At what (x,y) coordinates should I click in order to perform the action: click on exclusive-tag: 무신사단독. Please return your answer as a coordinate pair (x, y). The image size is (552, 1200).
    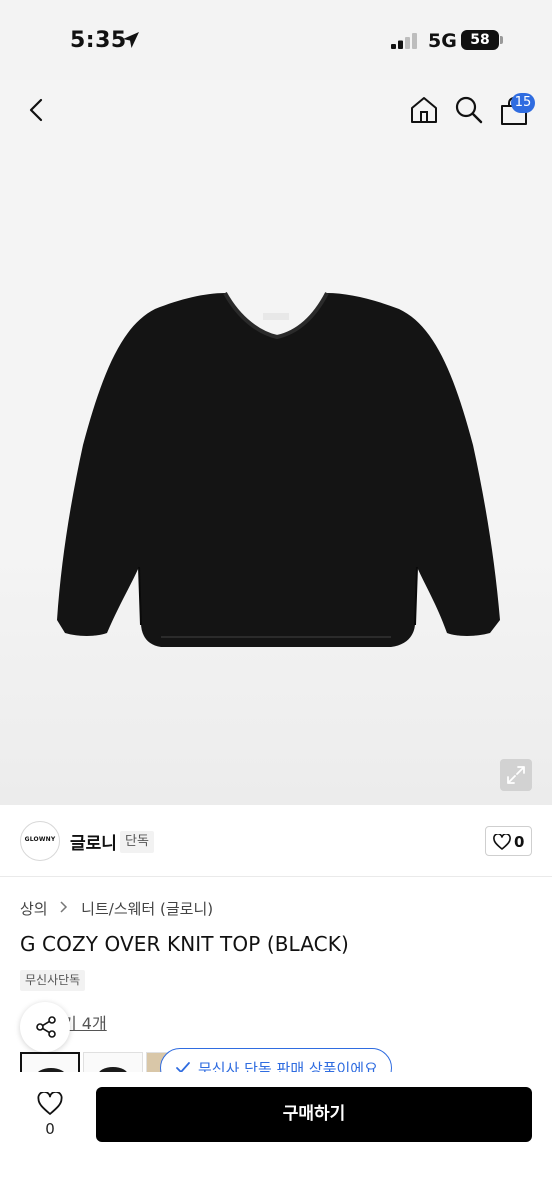
    Looking at the image, I should click on (53, 980).